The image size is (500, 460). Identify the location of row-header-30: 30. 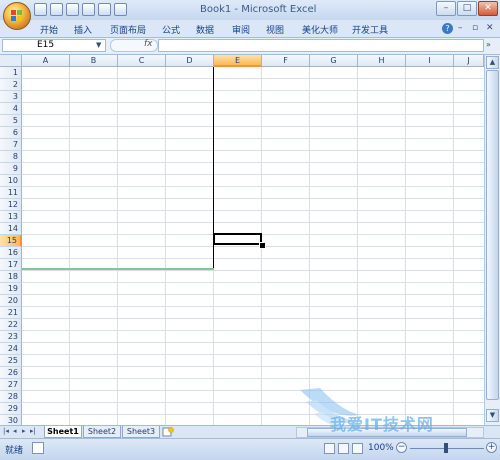
(11, 420).